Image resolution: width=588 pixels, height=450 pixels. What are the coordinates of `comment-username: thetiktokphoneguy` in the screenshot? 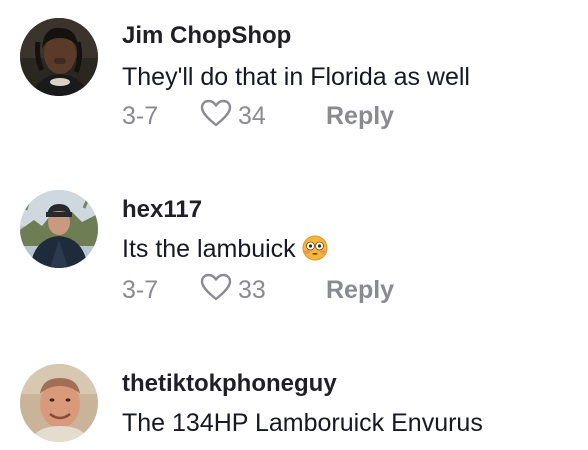 It's located at (229, 384).